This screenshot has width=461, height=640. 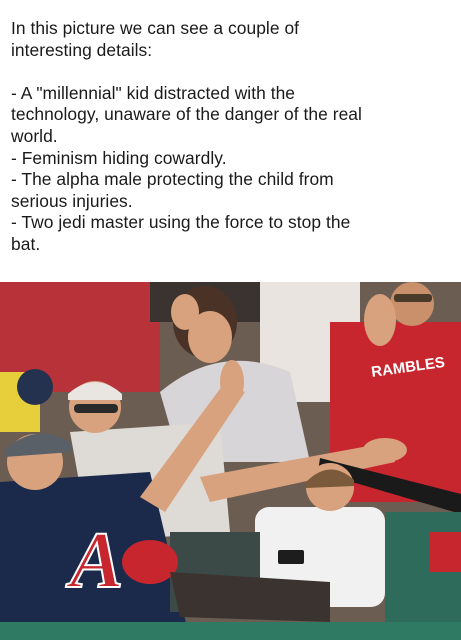 What do you see at coordinates (232, 382) in the screenshot?
I see `raised-hand-left` at bounding box center [232, 382].